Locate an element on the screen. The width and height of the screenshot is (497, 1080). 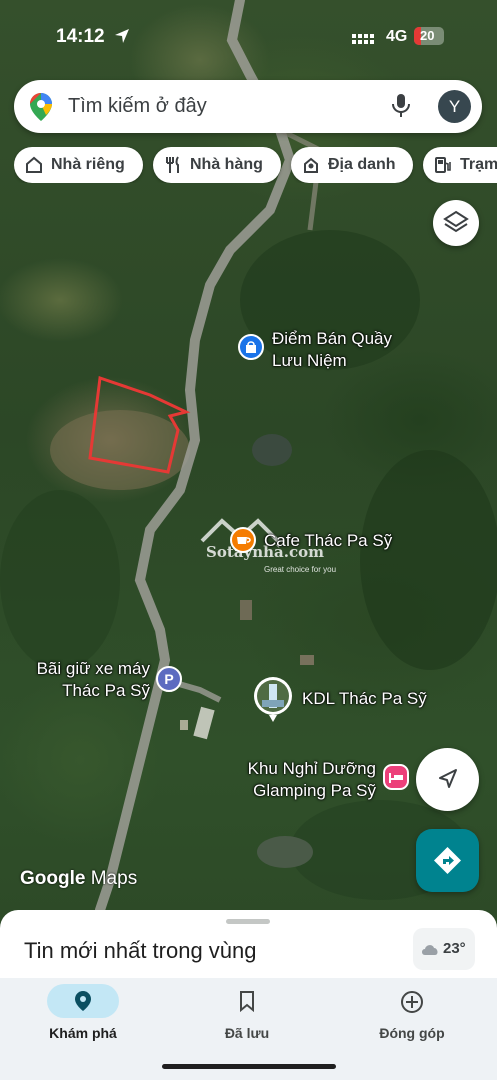
google-maps-attribution: Google Maps is located at coordinates (78, 879).